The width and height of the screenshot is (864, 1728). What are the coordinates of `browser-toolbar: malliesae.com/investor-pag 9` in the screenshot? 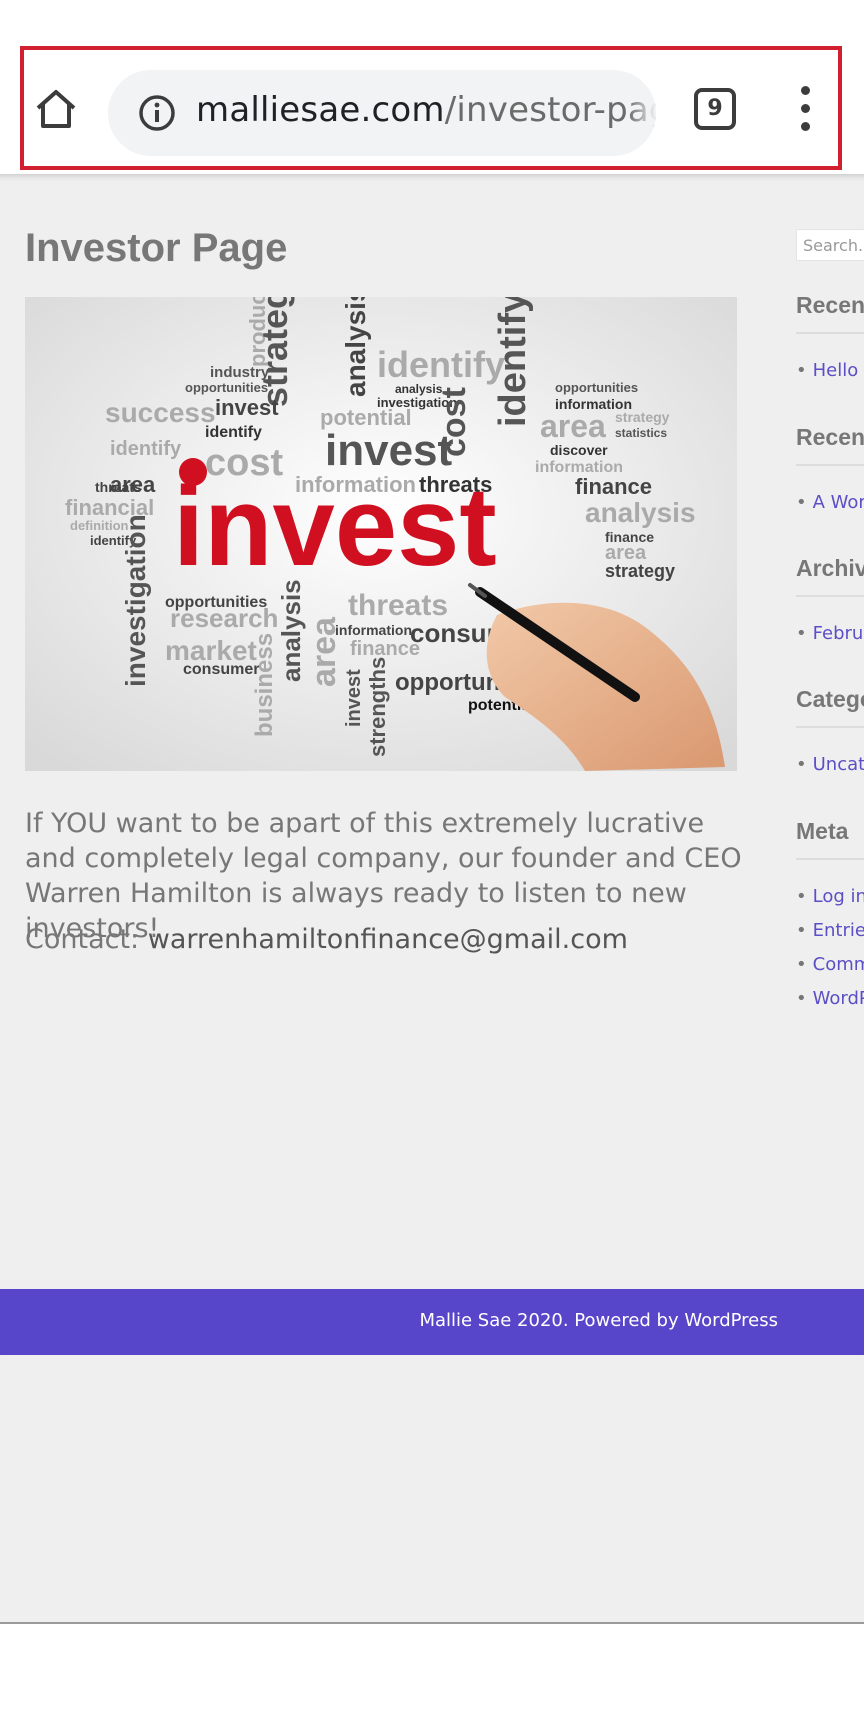 It's located at (431, 108).